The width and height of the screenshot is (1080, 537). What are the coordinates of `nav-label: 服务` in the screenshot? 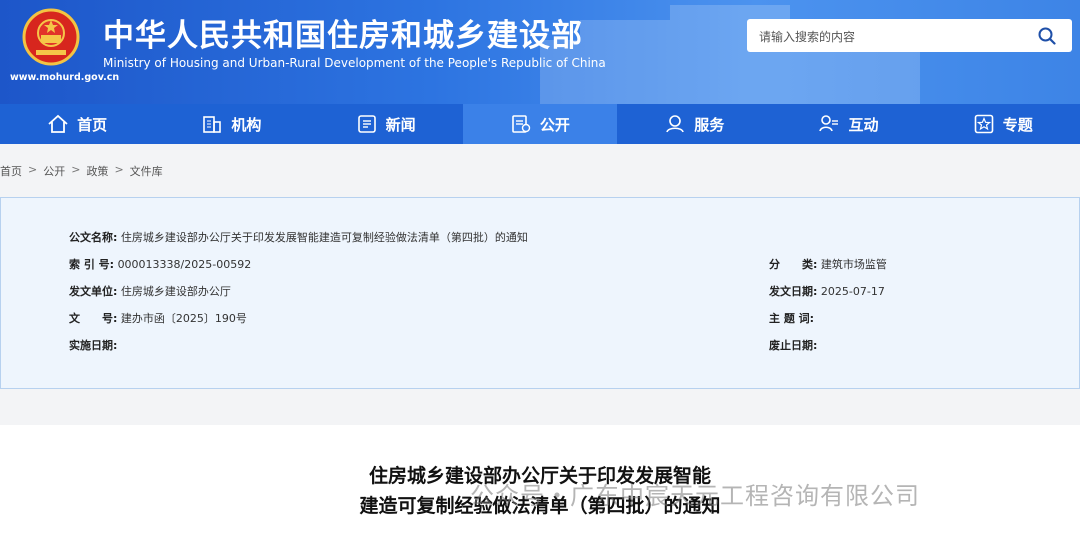 It's located at (709, 124).